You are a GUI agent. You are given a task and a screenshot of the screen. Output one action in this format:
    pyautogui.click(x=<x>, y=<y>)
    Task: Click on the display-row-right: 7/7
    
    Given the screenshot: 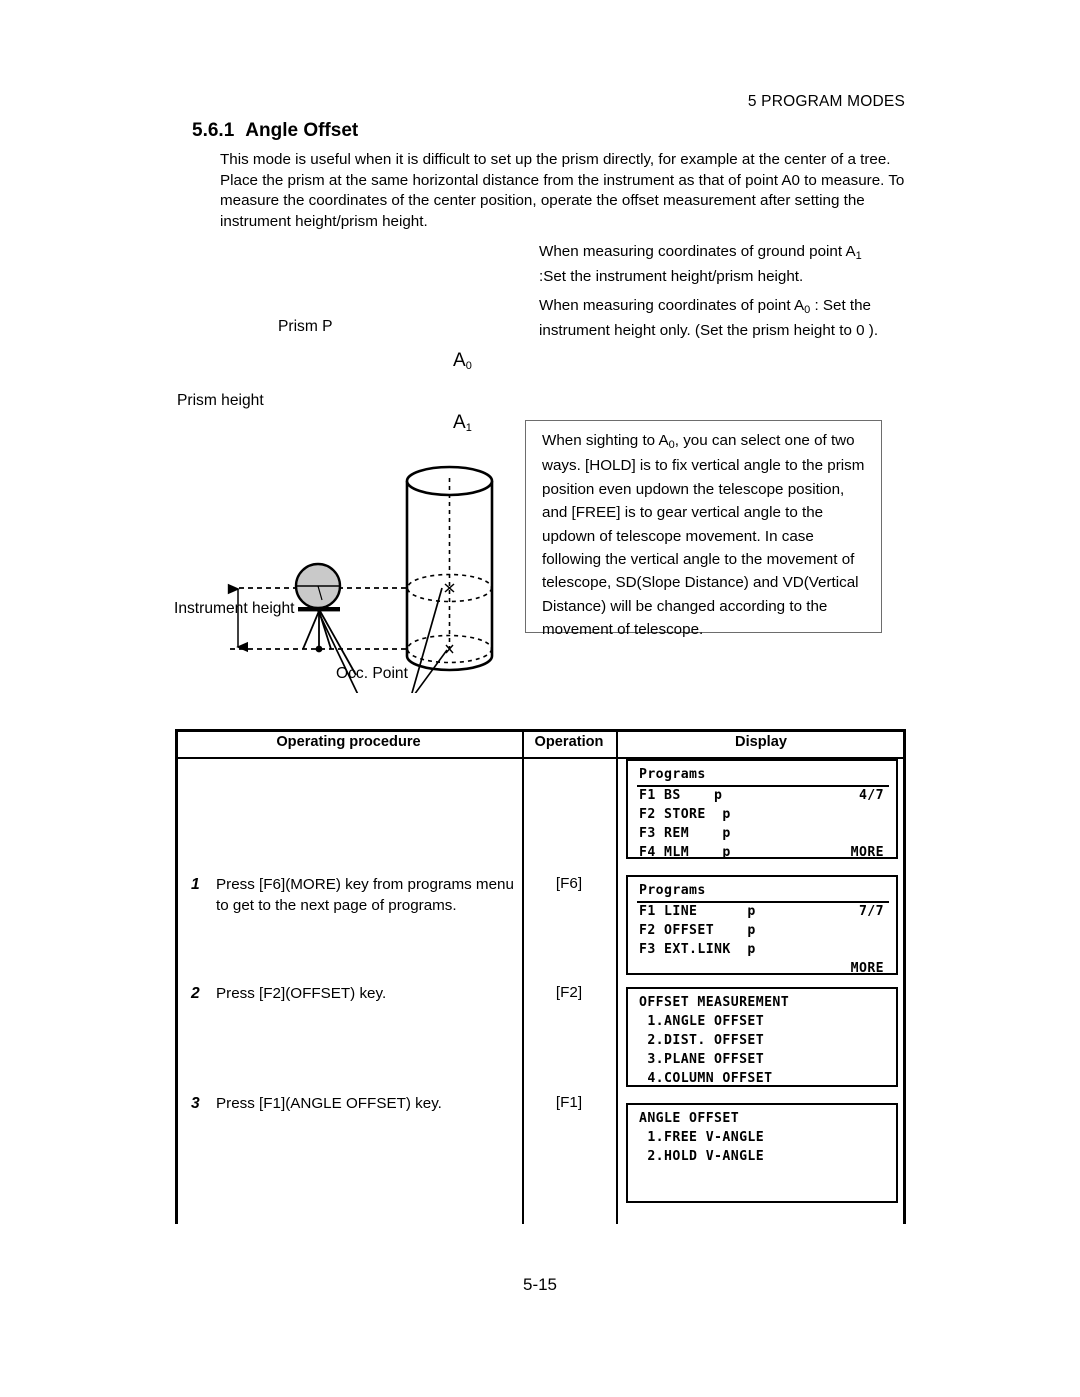 What is the action you would take?
    pyautogui.click(x=871, y=911)
    